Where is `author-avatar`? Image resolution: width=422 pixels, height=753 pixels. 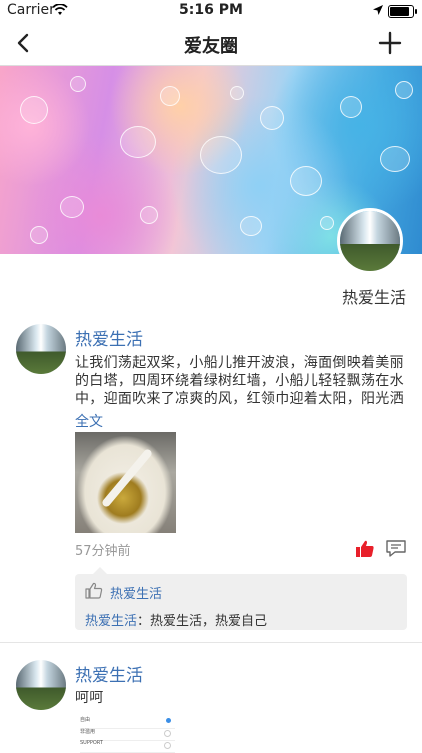 author-avatar is located at coordinates (41, 685).